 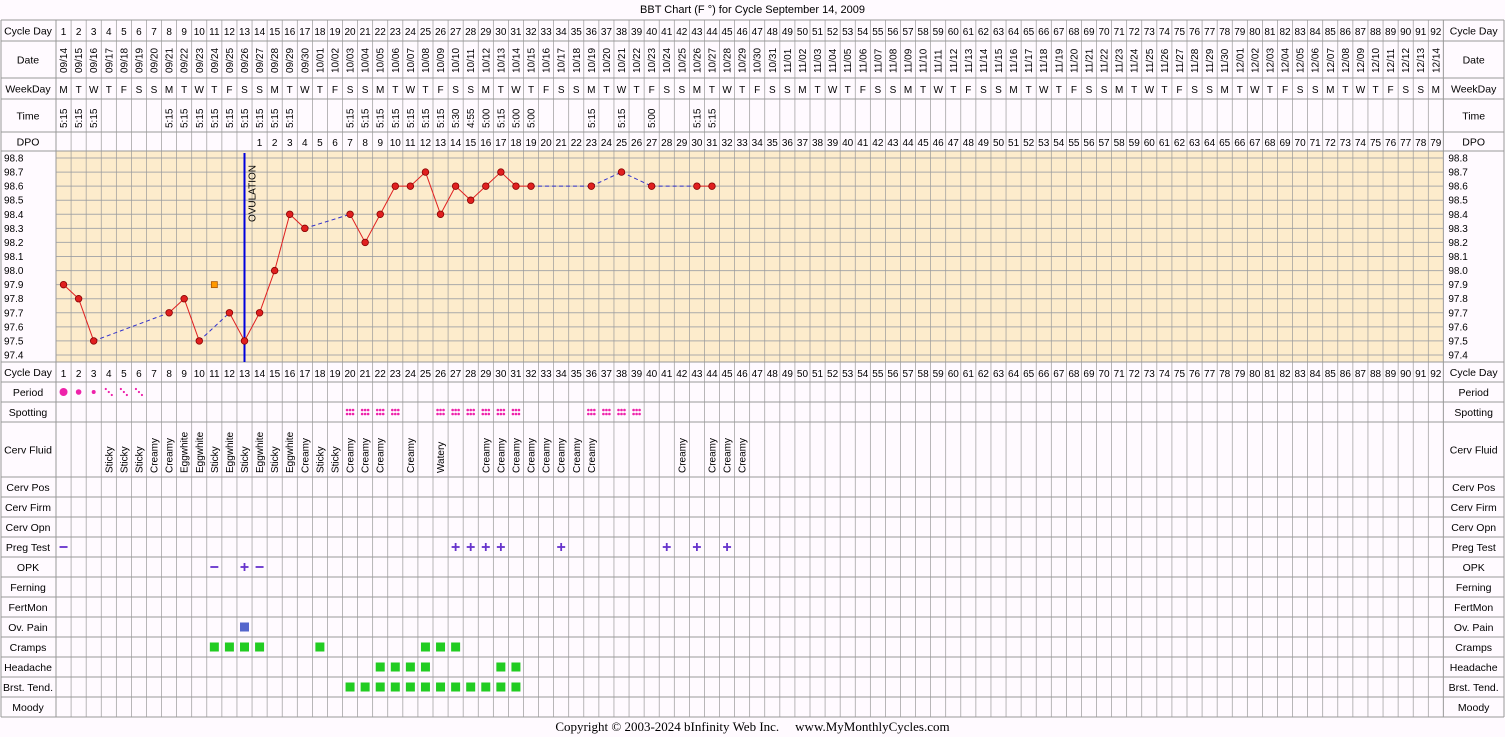 I want to click on cycle-day-label-bottom: 62, so click(x=984, y=374).